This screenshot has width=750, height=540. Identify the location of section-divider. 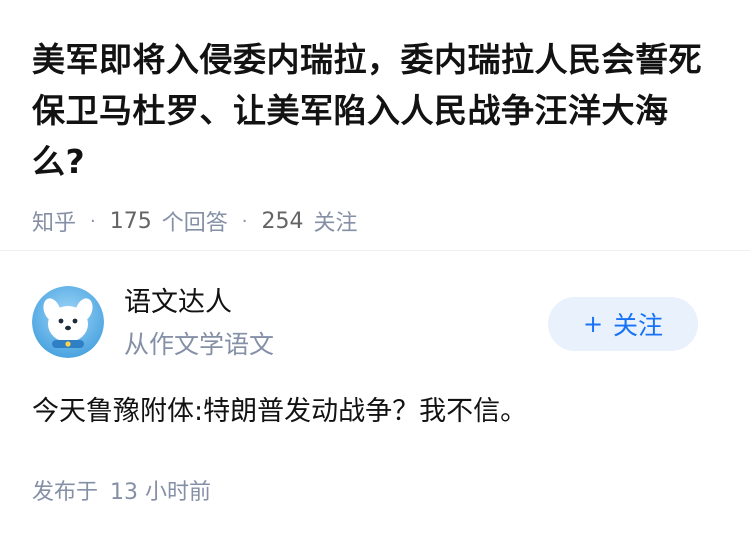
(375, 250).